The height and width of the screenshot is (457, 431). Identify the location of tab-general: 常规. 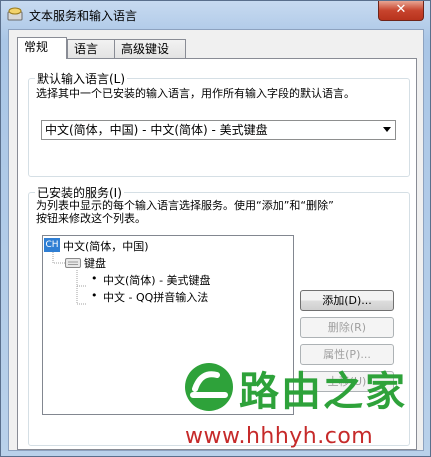
(42, 48).